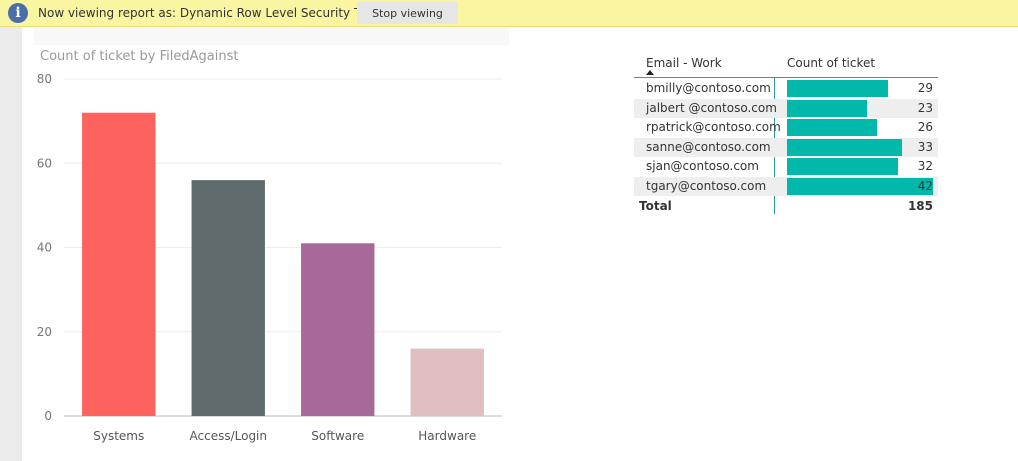 The image size is (1018, 461). I want to click on left-pane-strip, so click(11, 244).